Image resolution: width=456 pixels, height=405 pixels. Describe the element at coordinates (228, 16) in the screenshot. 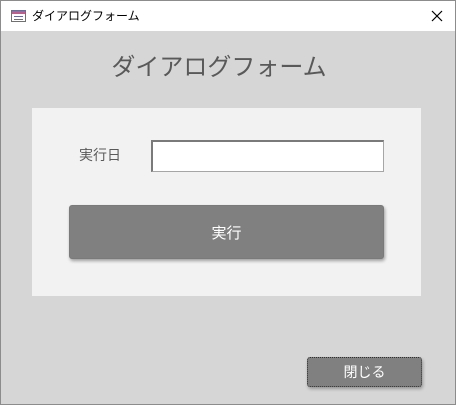

I see `title-bar: ダイアログフォーム` at that location.